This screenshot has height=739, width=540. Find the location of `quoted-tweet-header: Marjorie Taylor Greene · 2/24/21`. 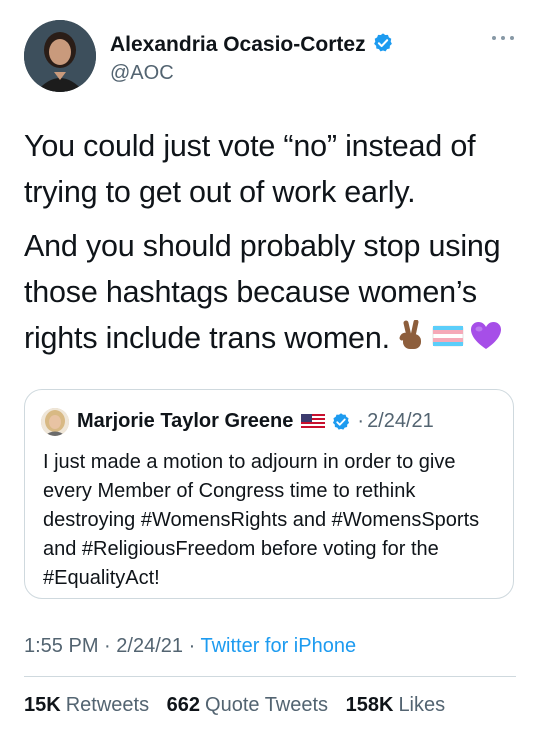

quoted-tweet-header: Marjorie Taylor Greene · 2/24/21 is located at coordinates (255, 421).